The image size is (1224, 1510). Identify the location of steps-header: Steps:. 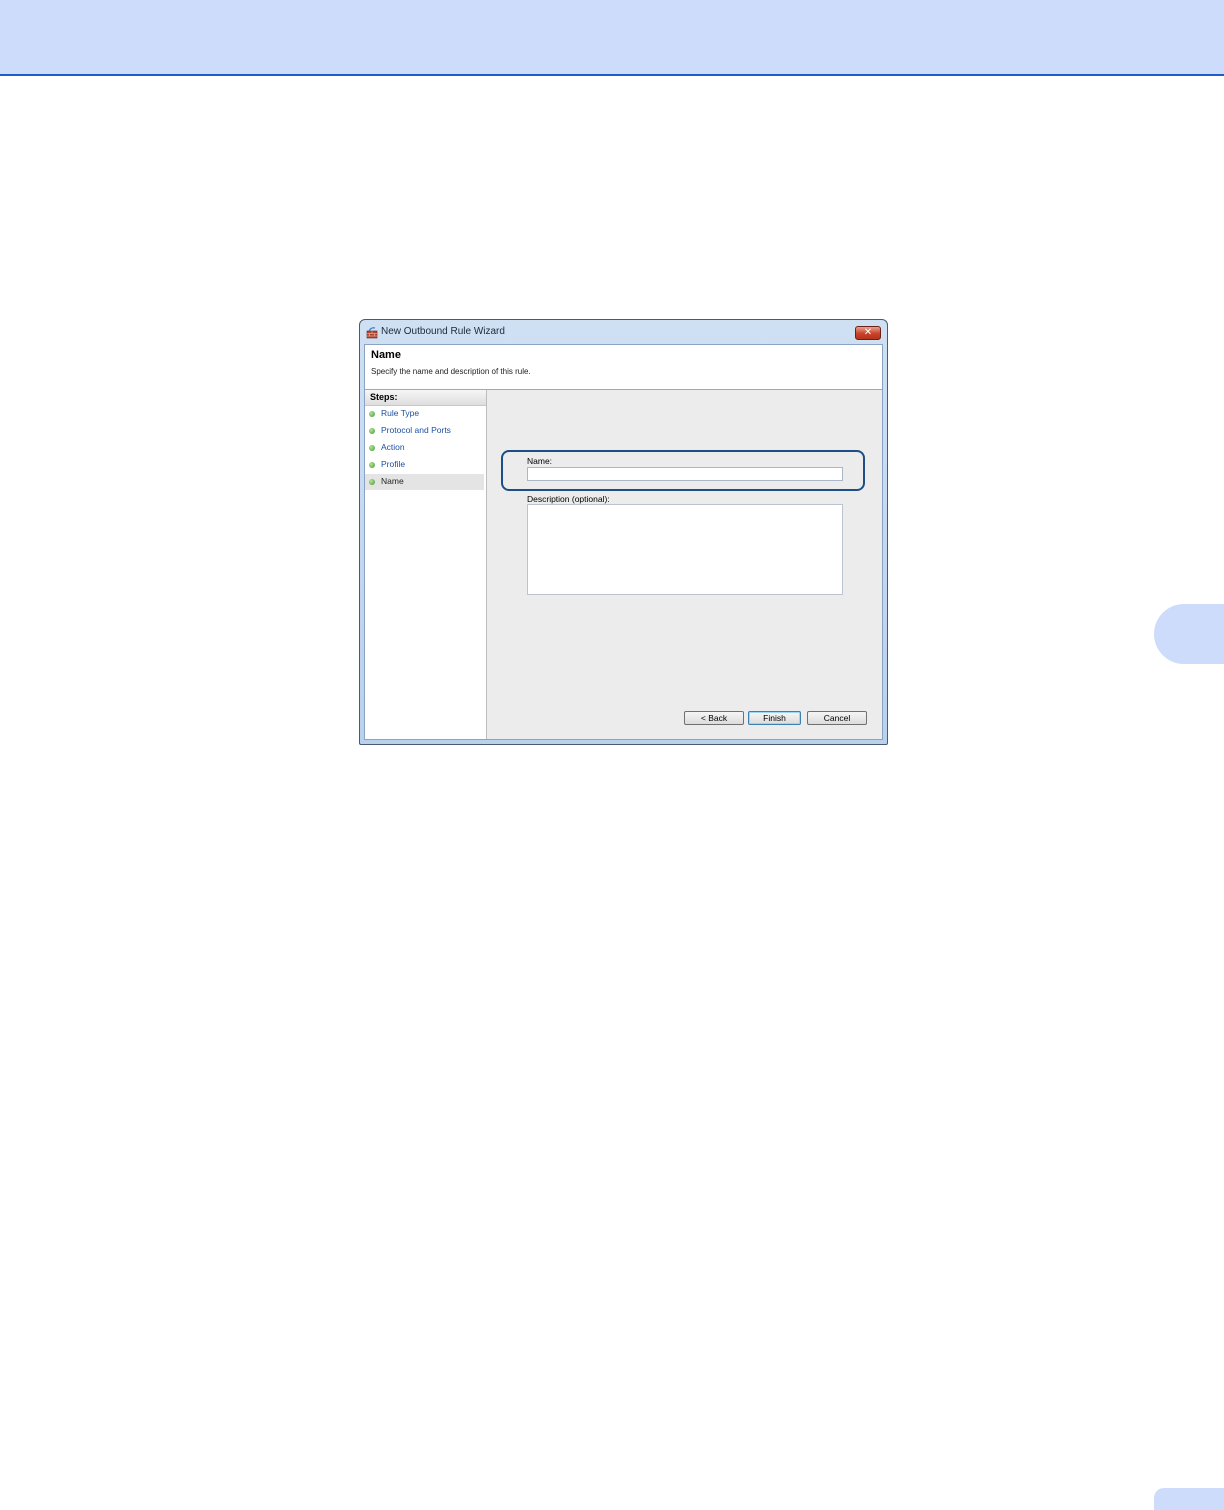
(425, 398).